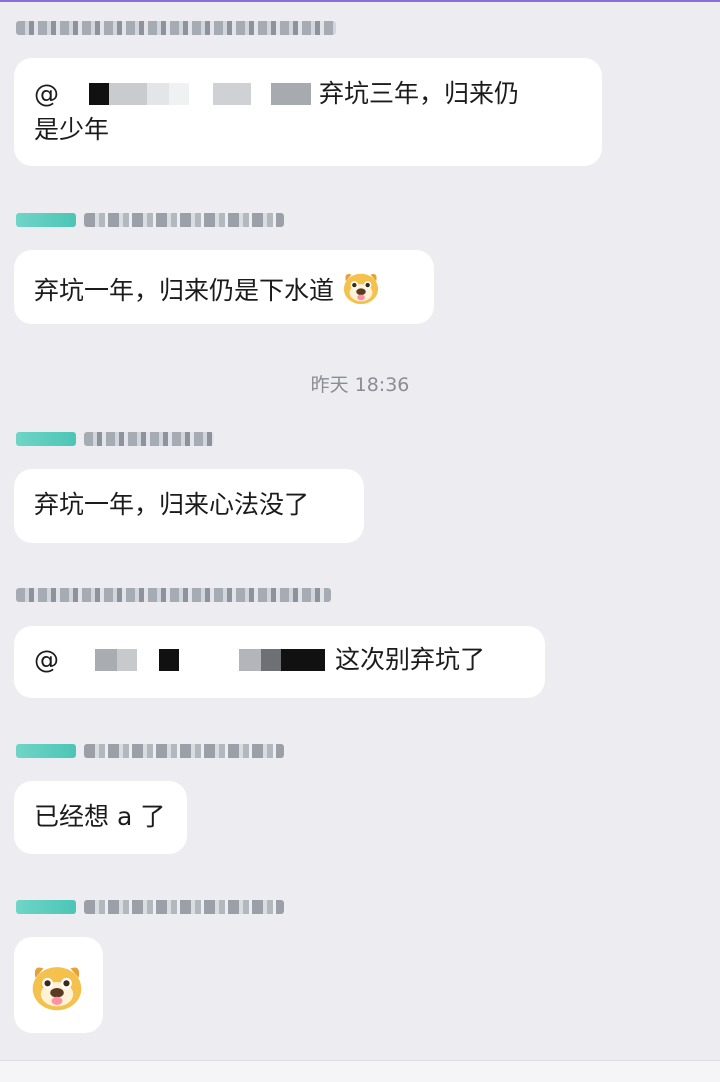 The image size is (720, 1082). I want to click on message-text: 这次别弃坑了, so click(410, 659).